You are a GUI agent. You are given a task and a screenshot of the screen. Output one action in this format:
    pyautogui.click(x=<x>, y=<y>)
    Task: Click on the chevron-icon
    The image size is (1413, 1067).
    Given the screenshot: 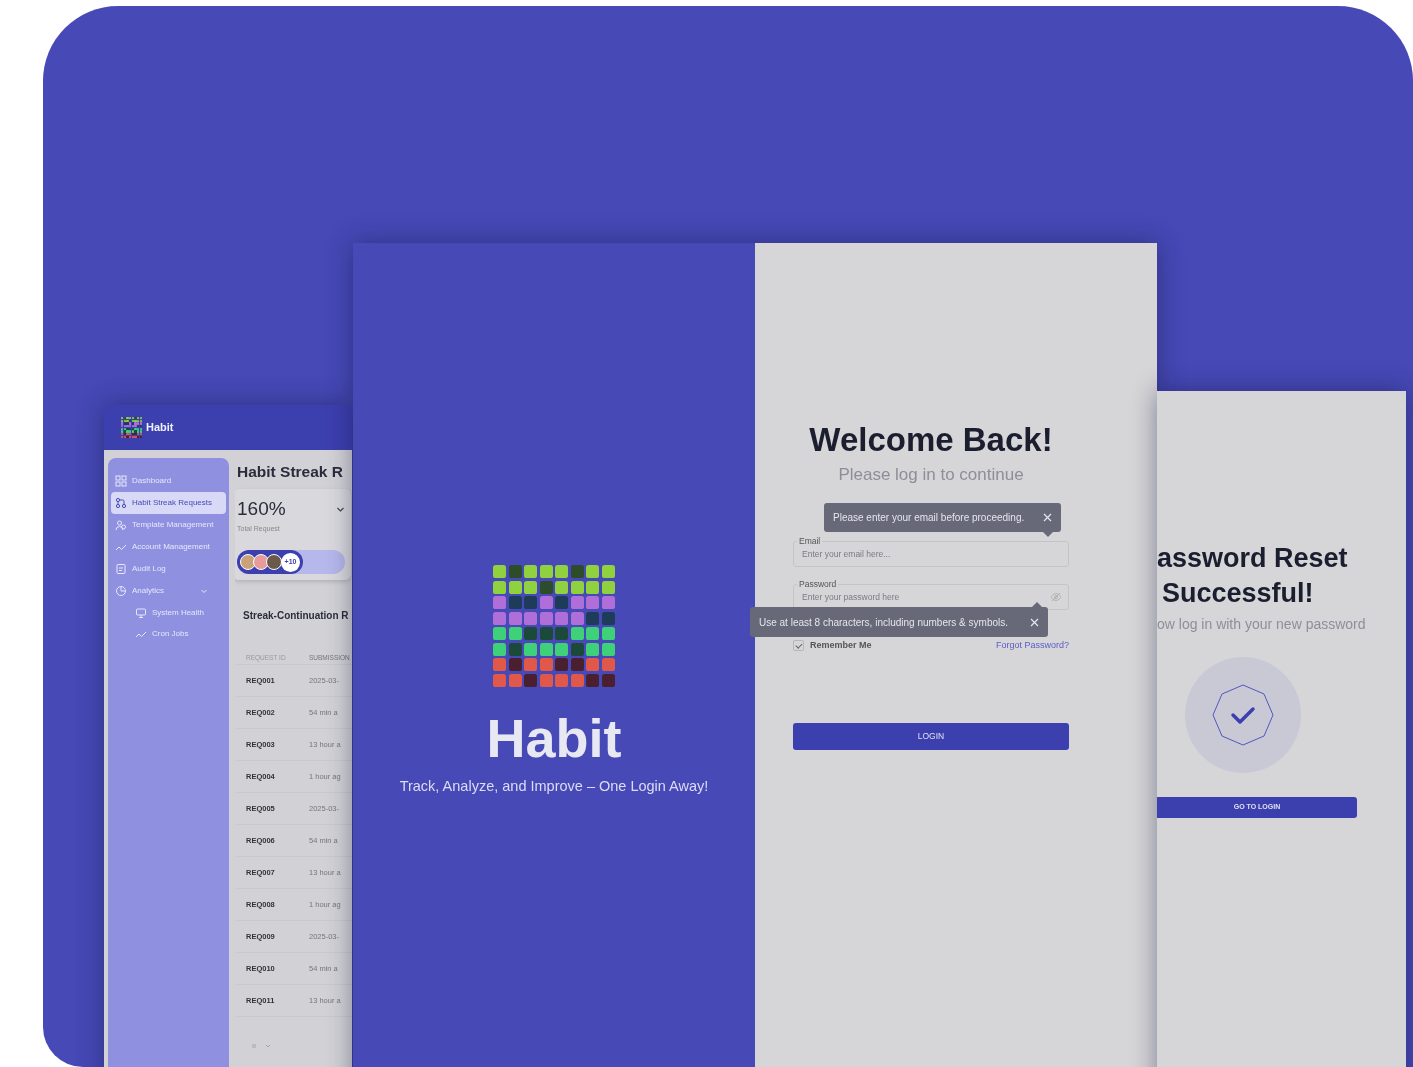 What is the action you would take?
    pyautogui.click(x=340, y=509)
    